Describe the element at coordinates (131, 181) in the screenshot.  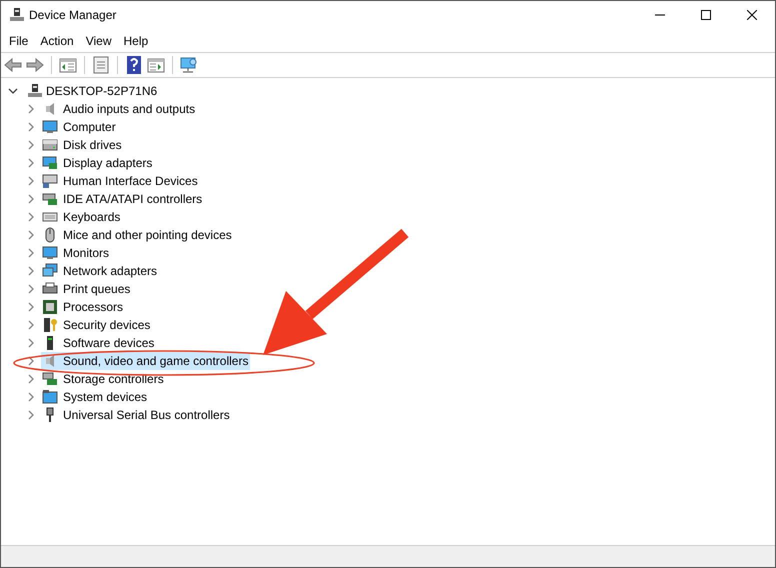
I see `tree-item: Human Interface Devices` at that location.